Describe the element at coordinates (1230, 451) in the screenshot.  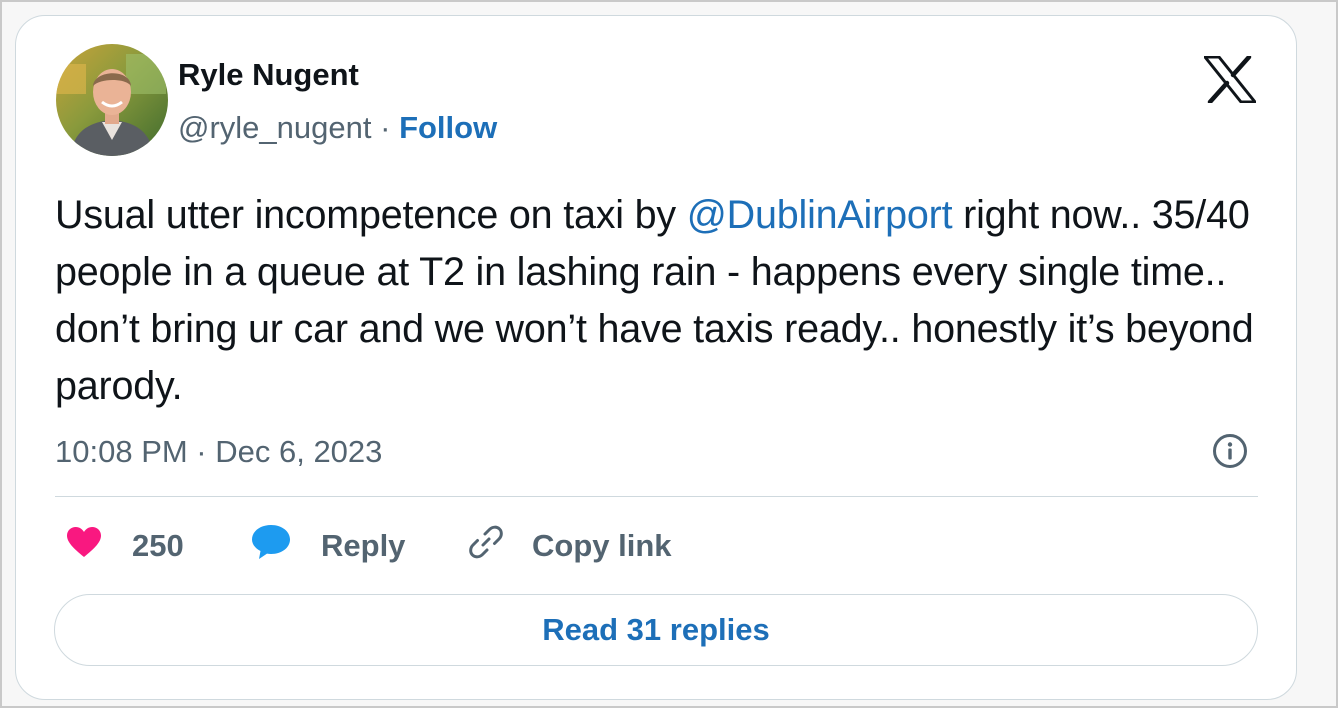
I see `info-icon` at that location.